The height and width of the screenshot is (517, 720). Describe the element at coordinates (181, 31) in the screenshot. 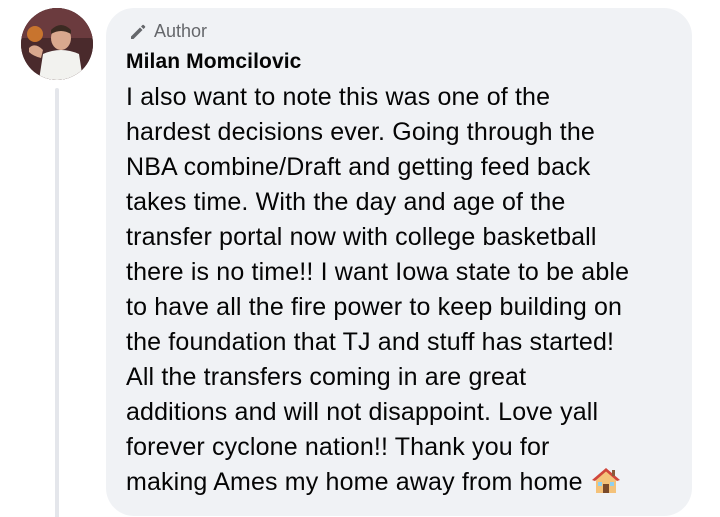

I see `author-badge-label: Author` at that location.